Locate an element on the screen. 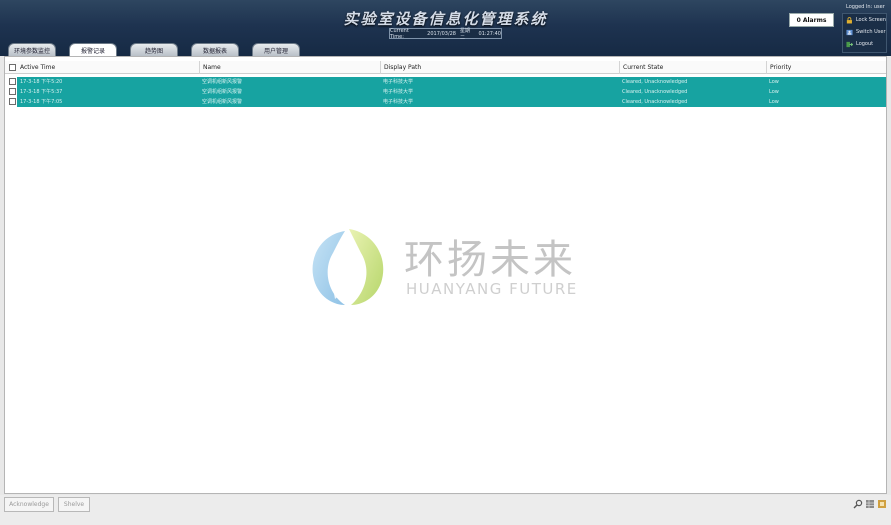 The width and height of the screenshot is (891, 525). alarm-count-badge: 0 Alarms is located at coordinates (811, 20).